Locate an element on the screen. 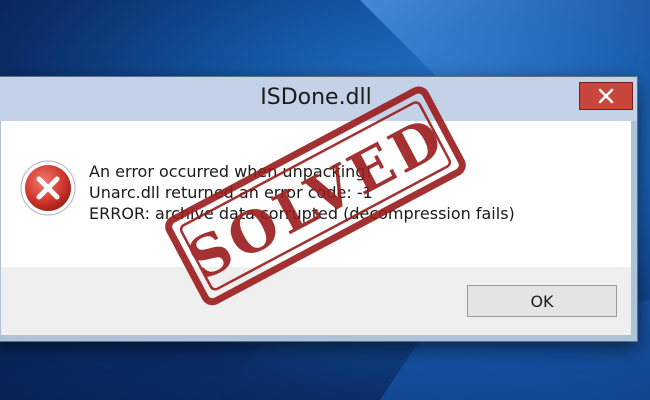  dialog-title: ISDone.dll is located at coordinates (316, 97).